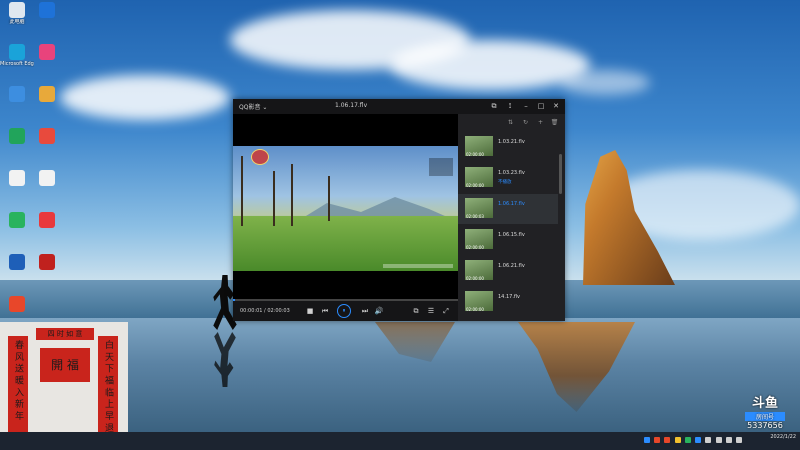 The width and height of the screenshot is (800, 450). Describe the element at coordinates (511, 266) in the screenshot. I see `playlist-filename: 1.06.21.flv` at that location.